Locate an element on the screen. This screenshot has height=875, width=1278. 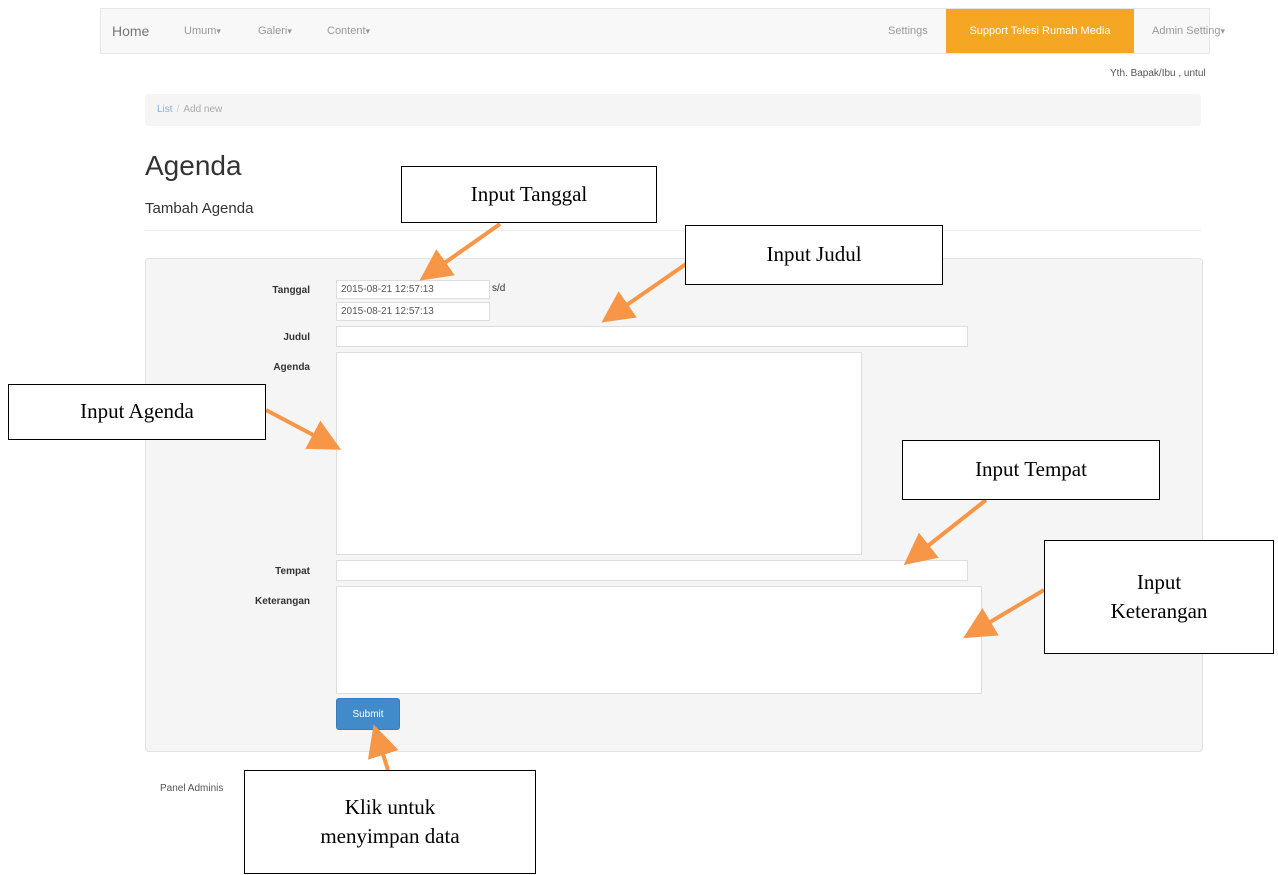
nav-admin-setting-menu: Admin Setting▾ is located at coordinates (1188, 31).